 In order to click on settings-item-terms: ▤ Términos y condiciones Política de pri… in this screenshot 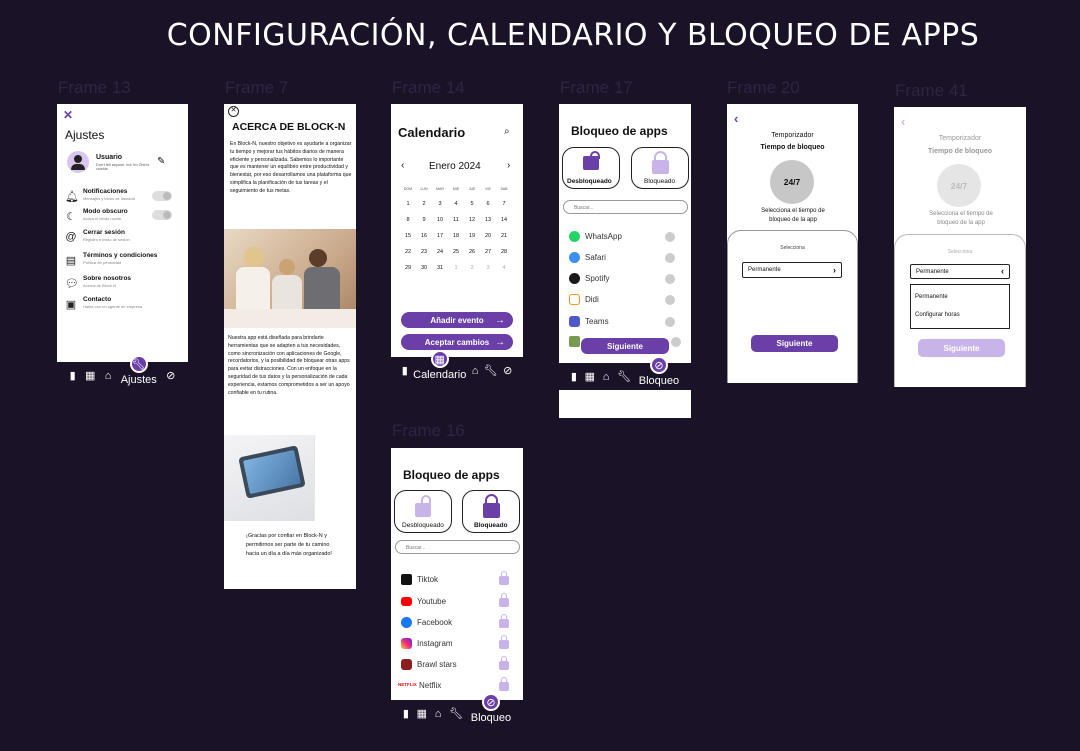, I will do `click(123, 261)`.